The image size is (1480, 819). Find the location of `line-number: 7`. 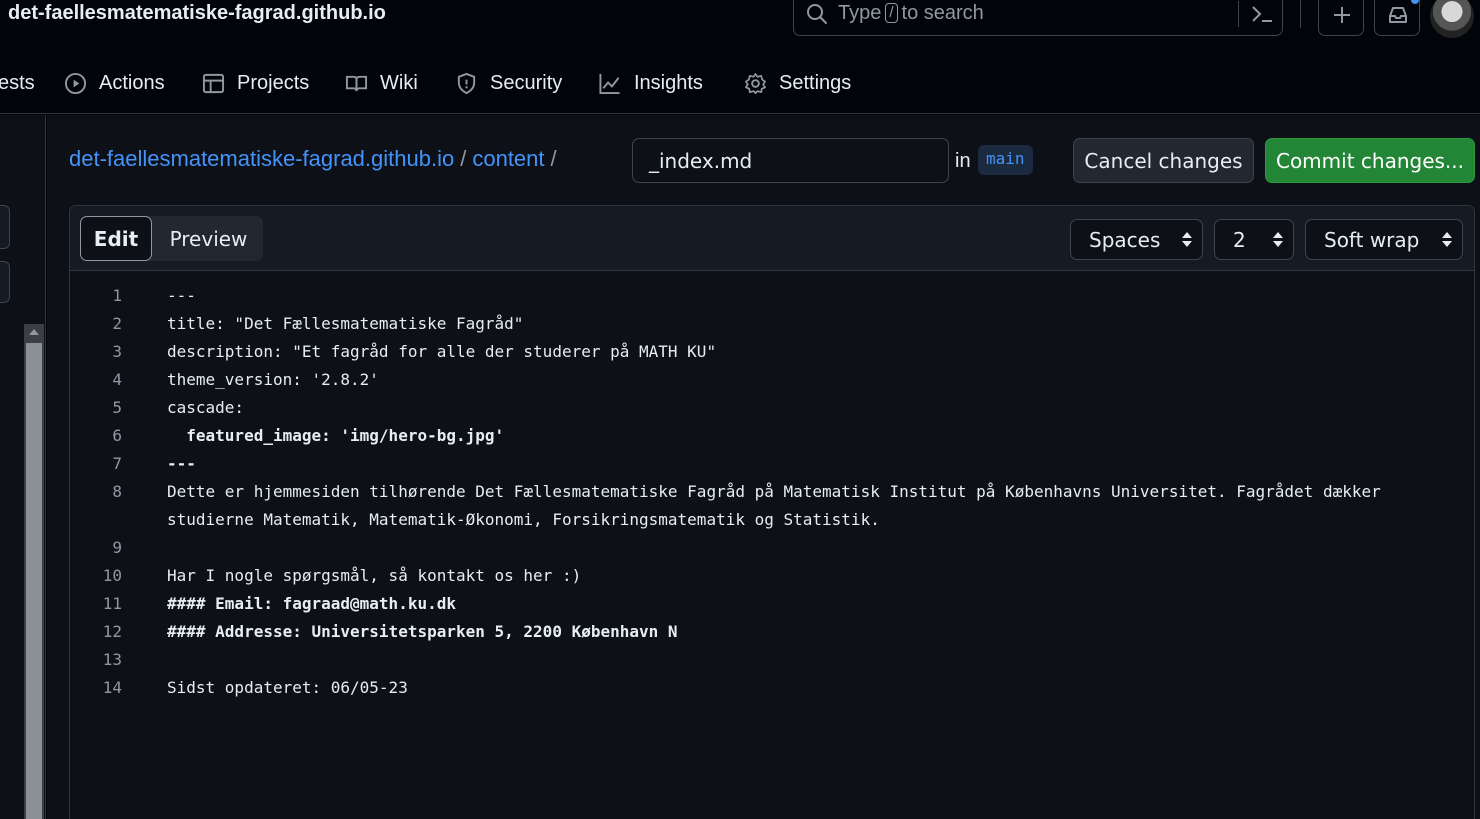

line-number: 7 is located at coordinates (117, 463).